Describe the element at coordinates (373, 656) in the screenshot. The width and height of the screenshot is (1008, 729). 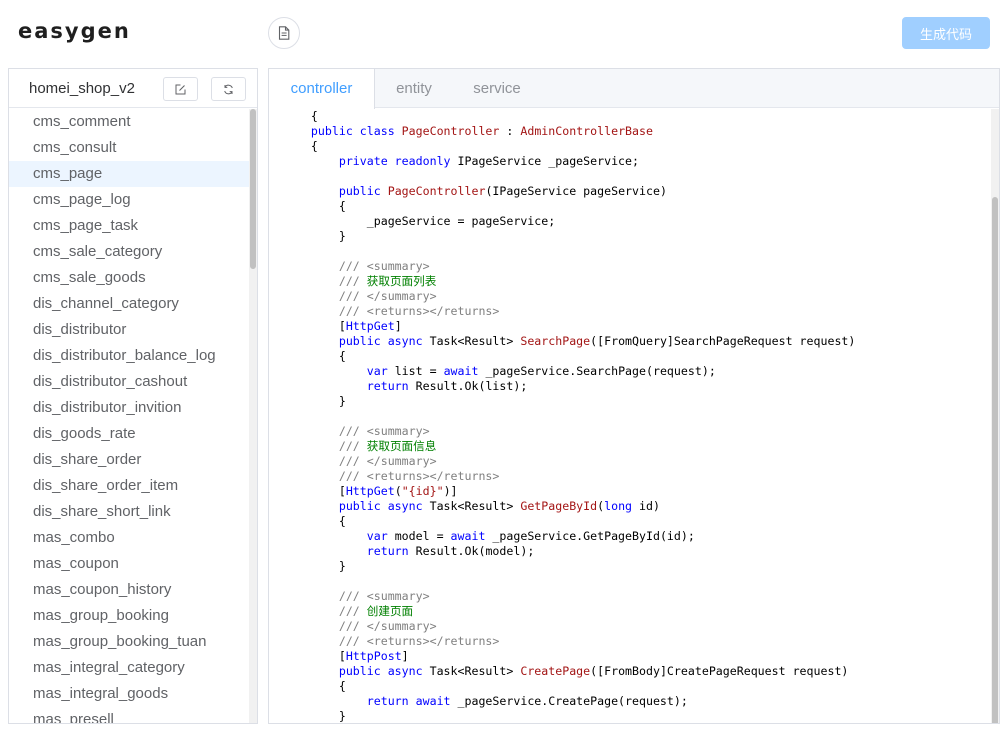
I see `code-token: HttpPost` at that location.